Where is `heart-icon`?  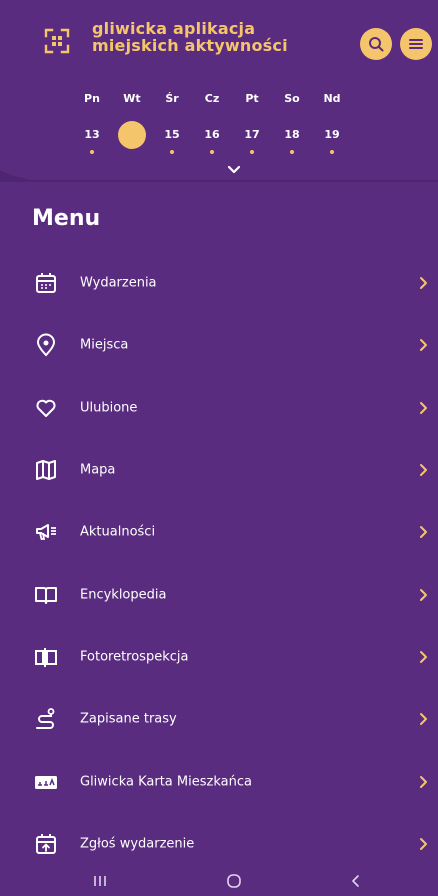 heart-icon is located at coordinates (46, 408).